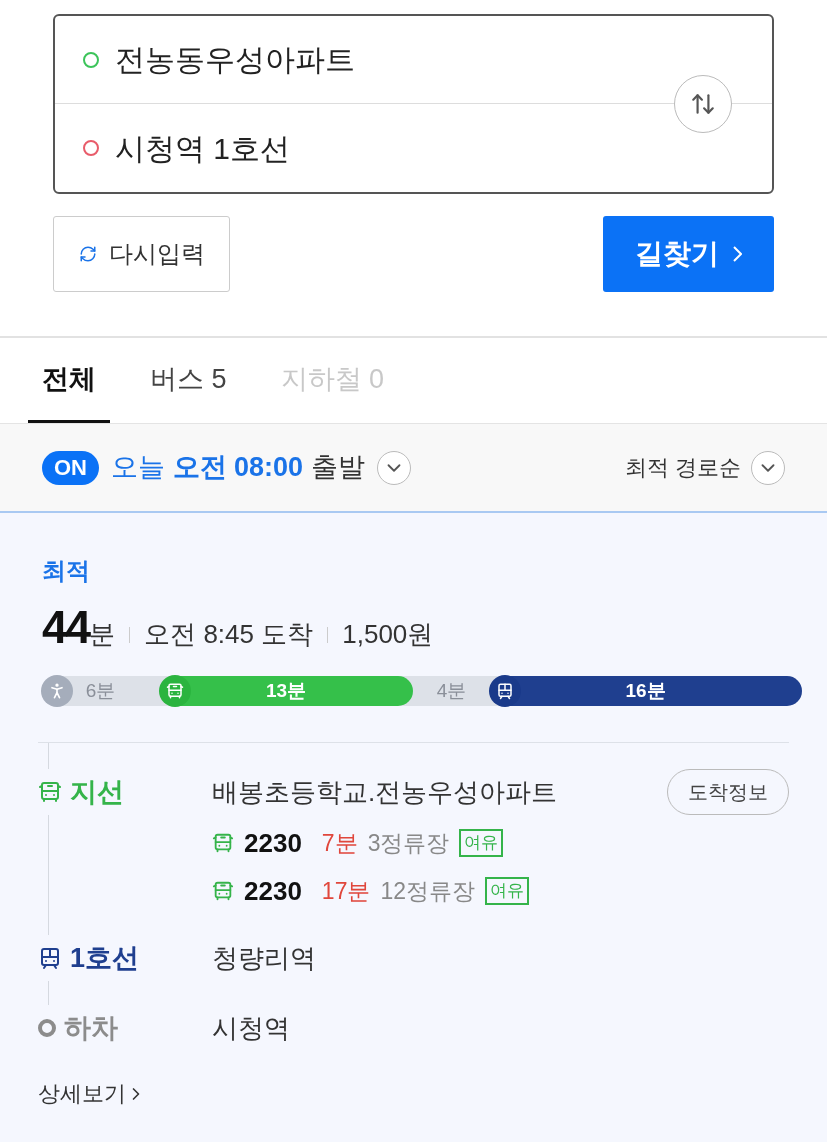 This screenshot has width=827, height=1142. What do you see at coordinates (92, 1093) in the screenshot?
I see `details-link: 상세보기` at bounding box center [92, 1093].